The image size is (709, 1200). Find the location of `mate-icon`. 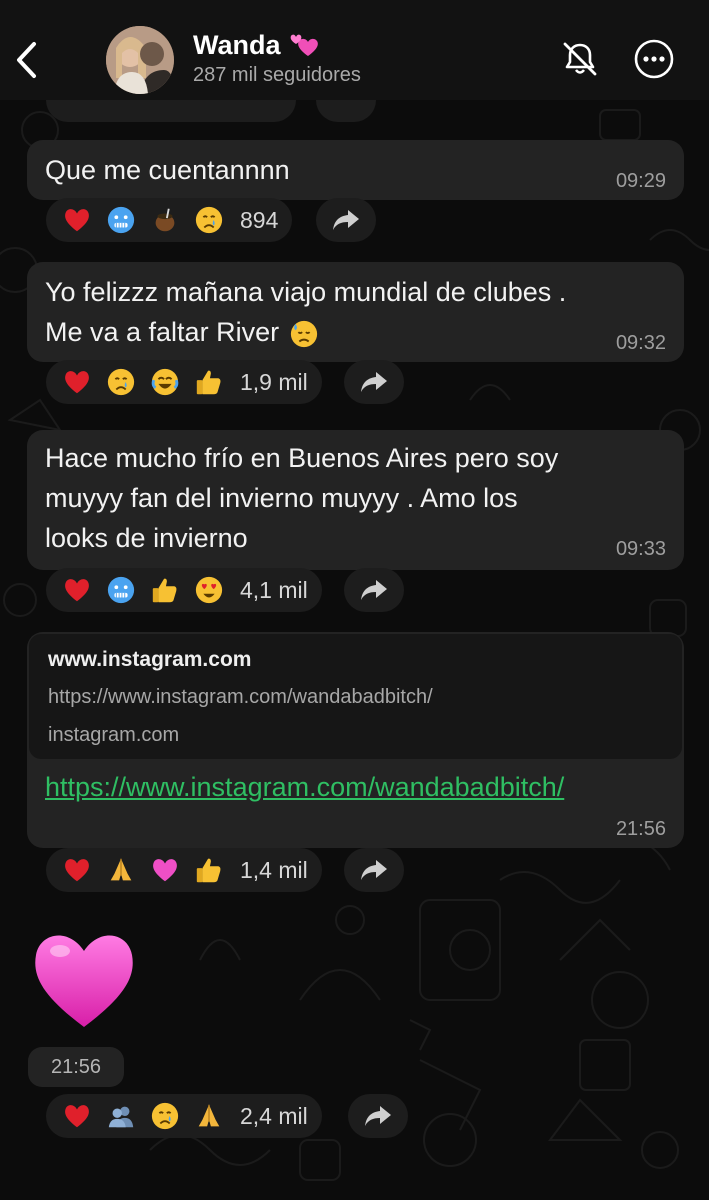

mate-icon is located at coordinates (165, 220).